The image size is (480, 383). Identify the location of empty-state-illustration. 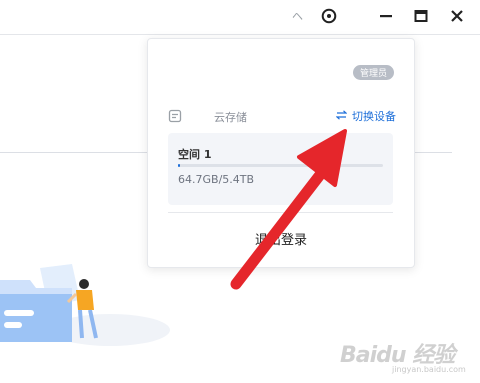
(85, 305).